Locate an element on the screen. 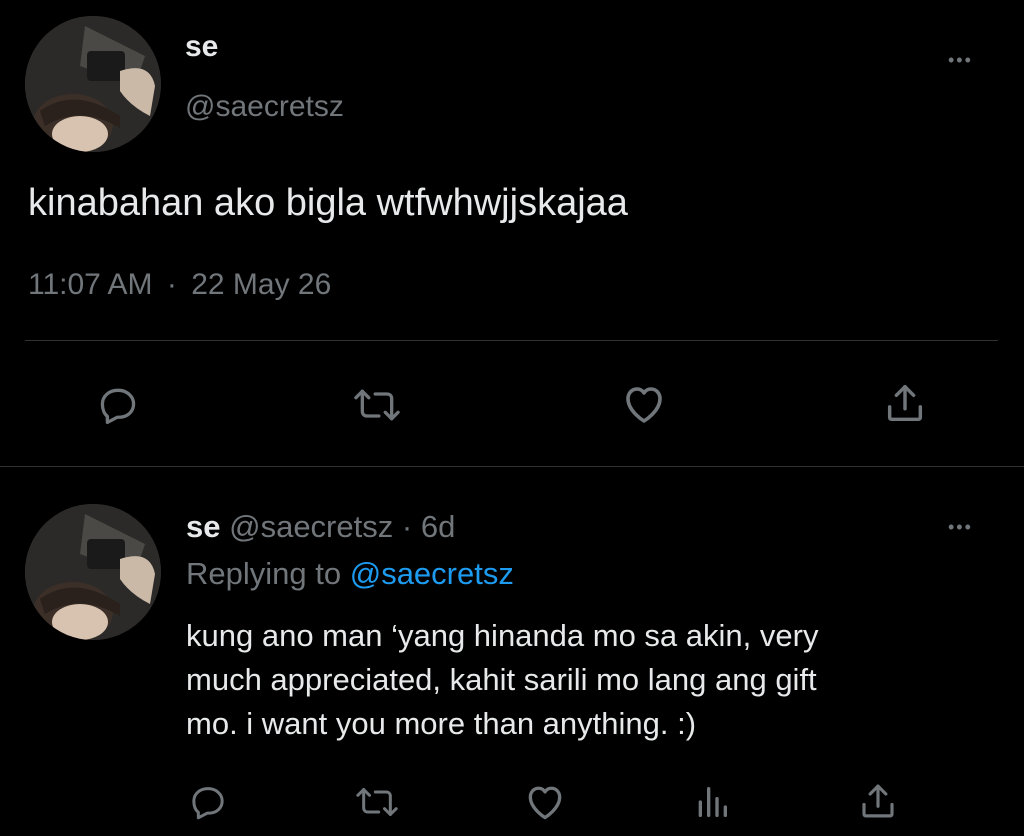 The width and height of the screenshot is (1024, 836). tweet-date: 22 May 26 is located at coordinates (261, 284).